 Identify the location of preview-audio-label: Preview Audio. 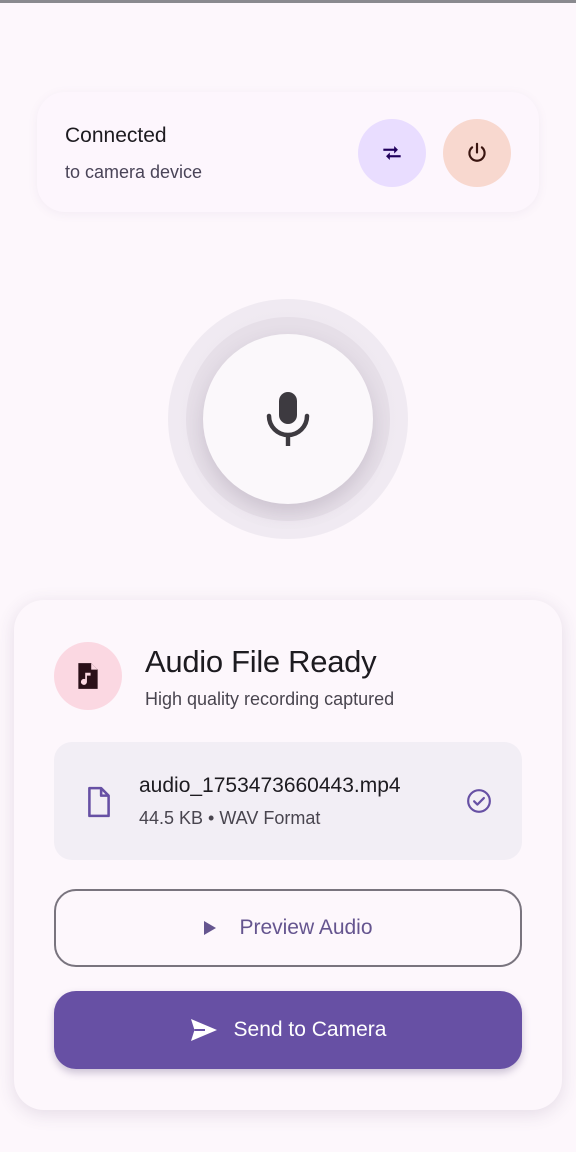
(306, 927).